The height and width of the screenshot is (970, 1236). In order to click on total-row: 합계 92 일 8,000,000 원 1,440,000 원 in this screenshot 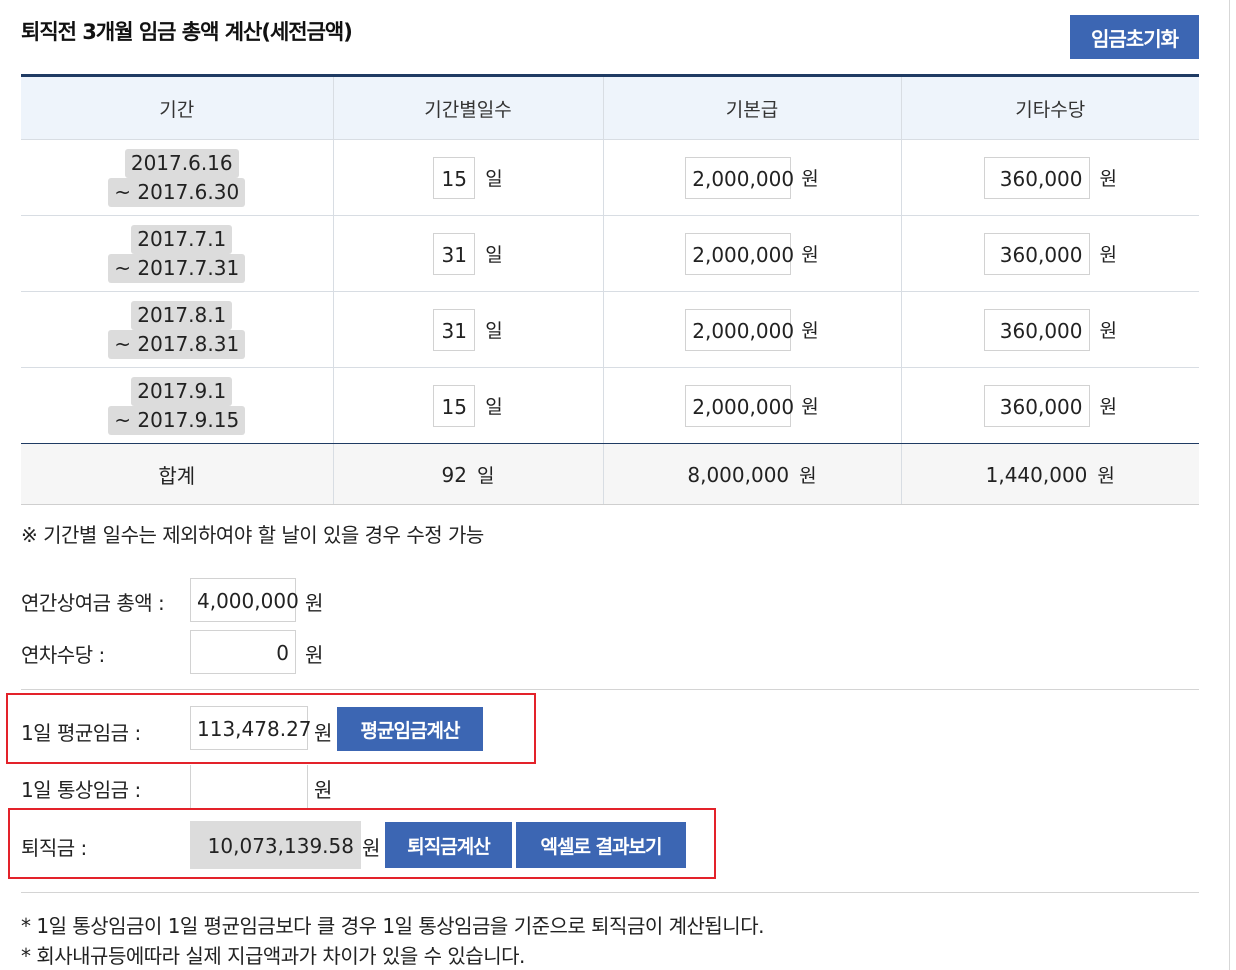, I will do `click(610, 474)`.